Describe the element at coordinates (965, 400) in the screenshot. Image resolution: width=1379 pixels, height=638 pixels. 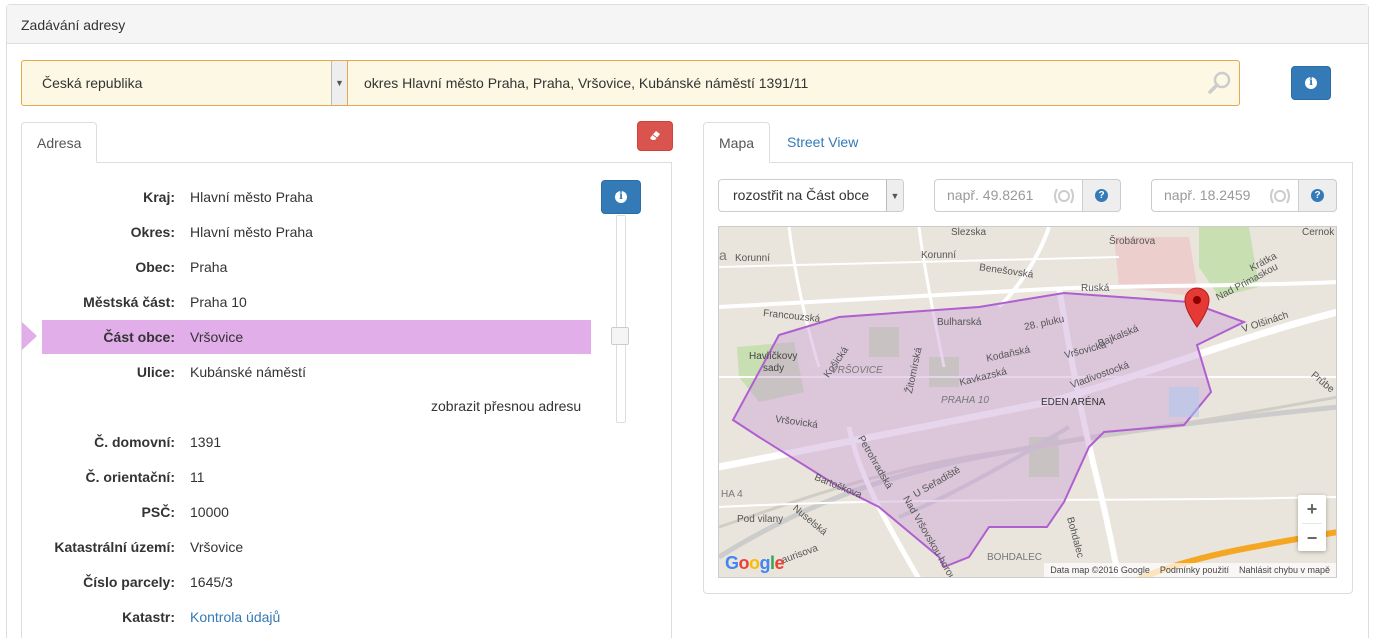
I see `map-label-district: PRAHA 10` at that location.